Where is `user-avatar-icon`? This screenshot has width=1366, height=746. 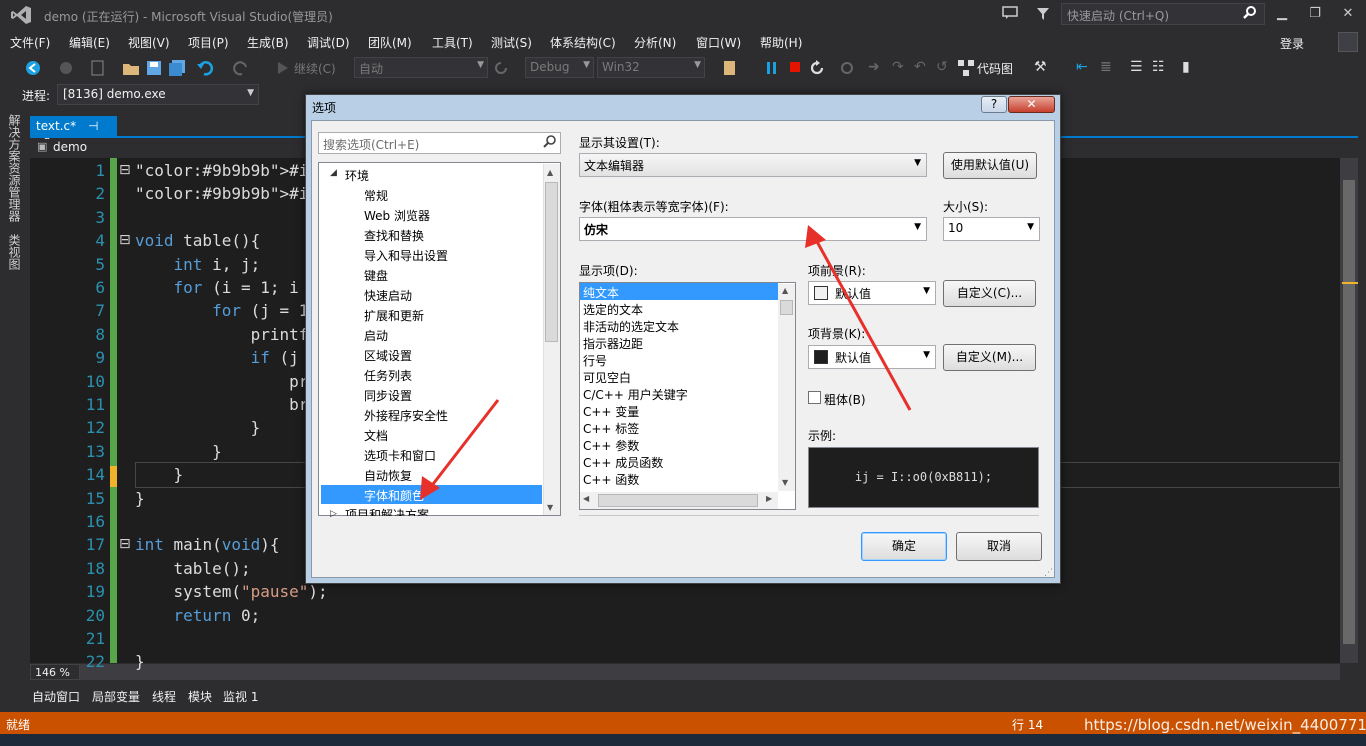
user-avatar-icon is located at coordinates (1348, 42).